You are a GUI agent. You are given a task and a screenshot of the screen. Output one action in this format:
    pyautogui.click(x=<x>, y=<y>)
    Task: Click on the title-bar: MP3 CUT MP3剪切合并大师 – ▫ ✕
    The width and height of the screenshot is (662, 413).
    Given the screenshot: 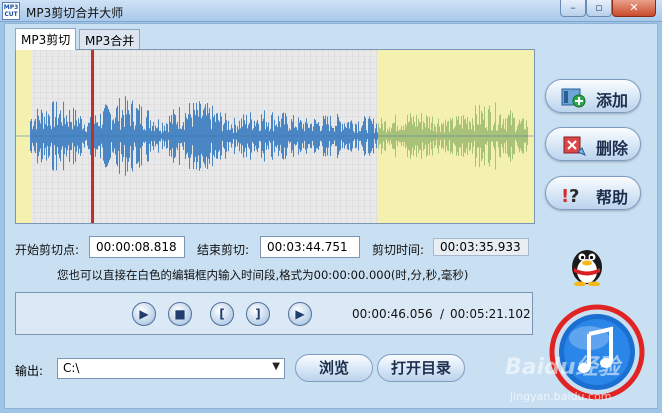 What is the action you would take?
    pyautogui.click(x=331, y=11)
    